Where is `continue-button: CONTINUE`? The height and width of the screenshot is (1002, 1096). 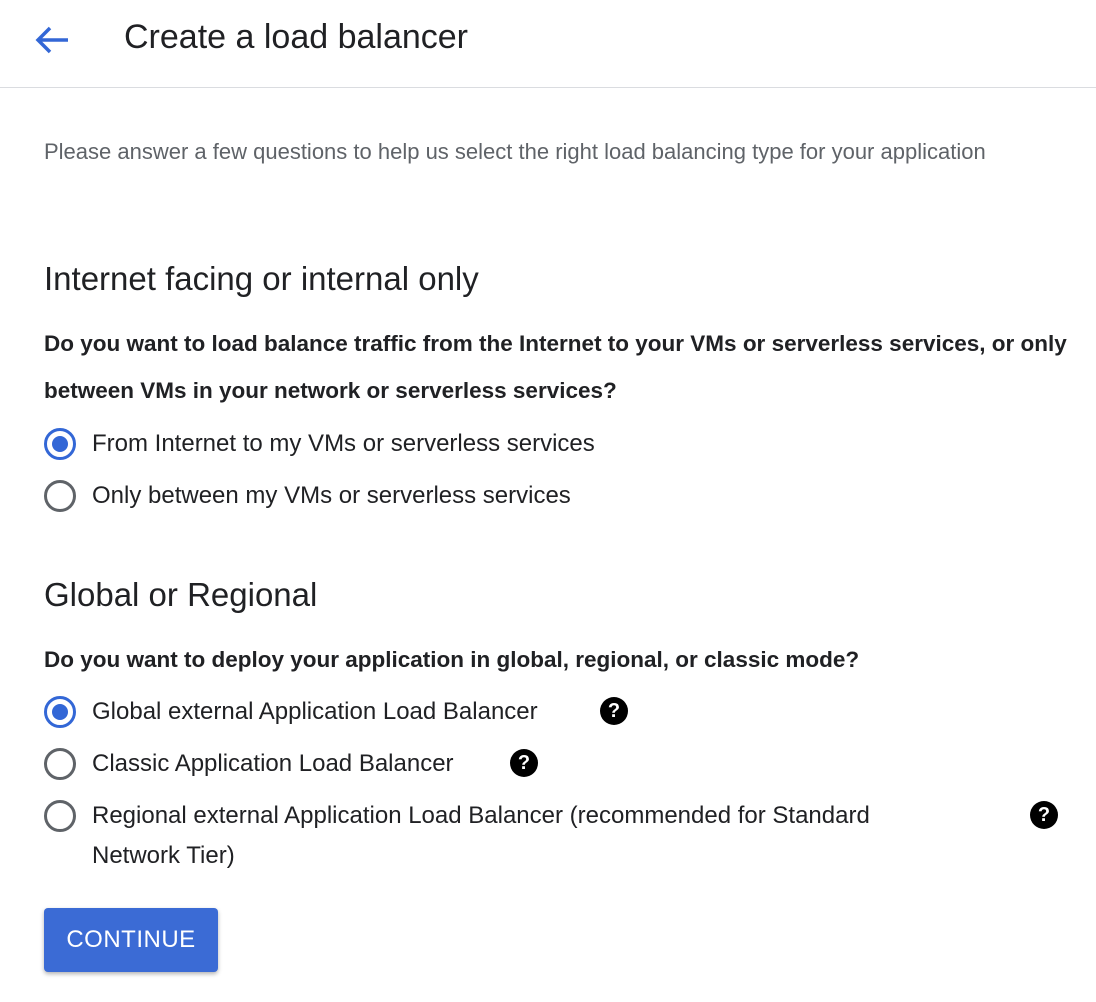
continue-button: CONTINUE is located at coordinates (131, 940).